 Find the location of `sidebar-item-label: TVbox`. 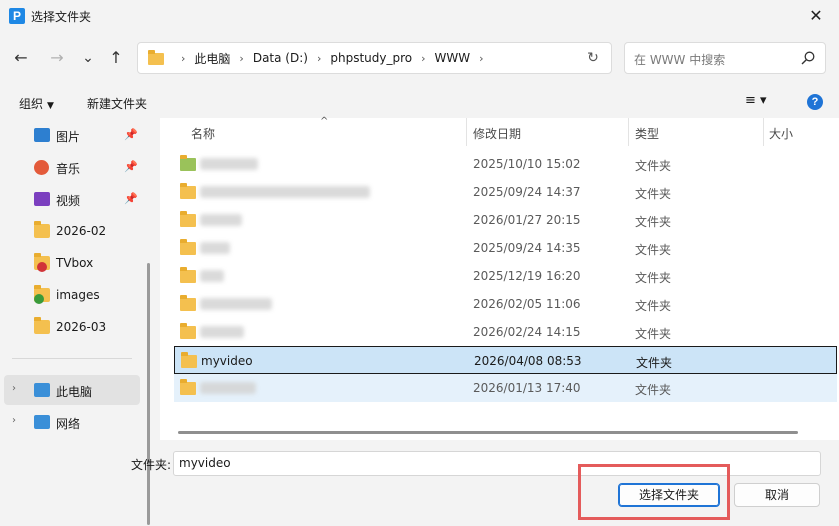

sidebar-item-label: TVbox is located at coordinates (75, 263).